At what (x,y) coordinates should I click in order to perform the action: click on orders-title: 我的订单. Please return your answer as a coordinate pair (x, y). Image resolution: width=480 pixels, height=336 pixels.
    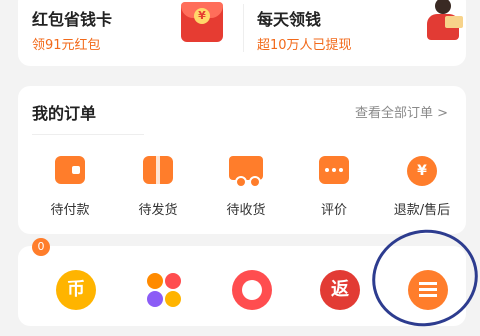
    Looking at the image, I should click on (64, 113).